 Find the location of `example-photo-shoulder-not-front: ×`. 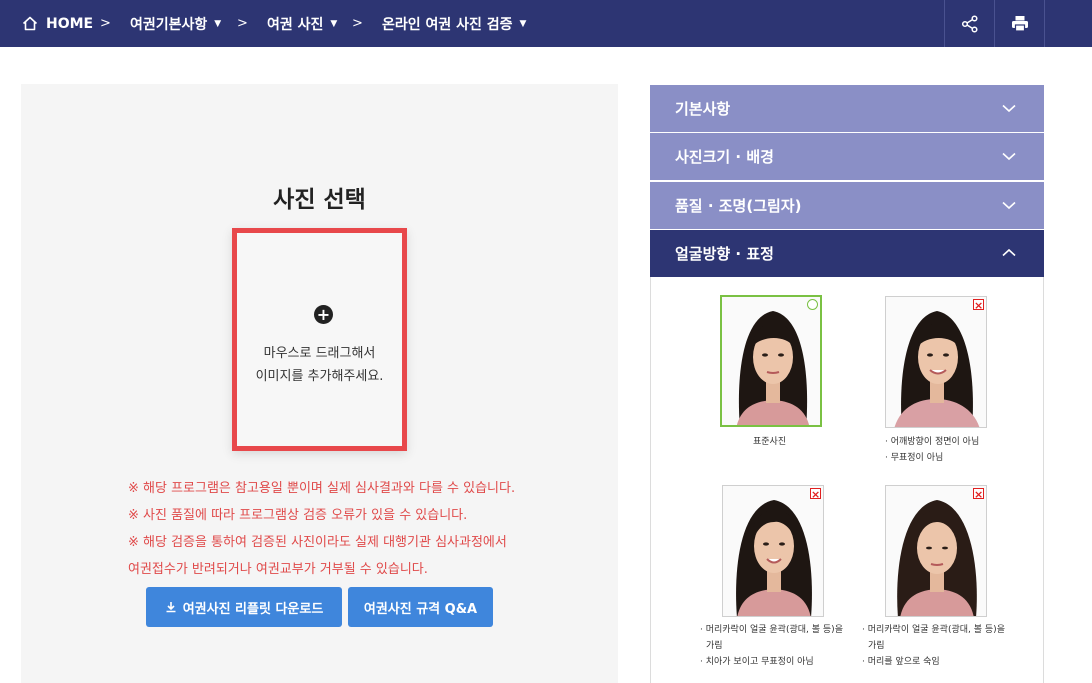

example-photo-shoulder-not-front: × is located at coordinates (936, 362).